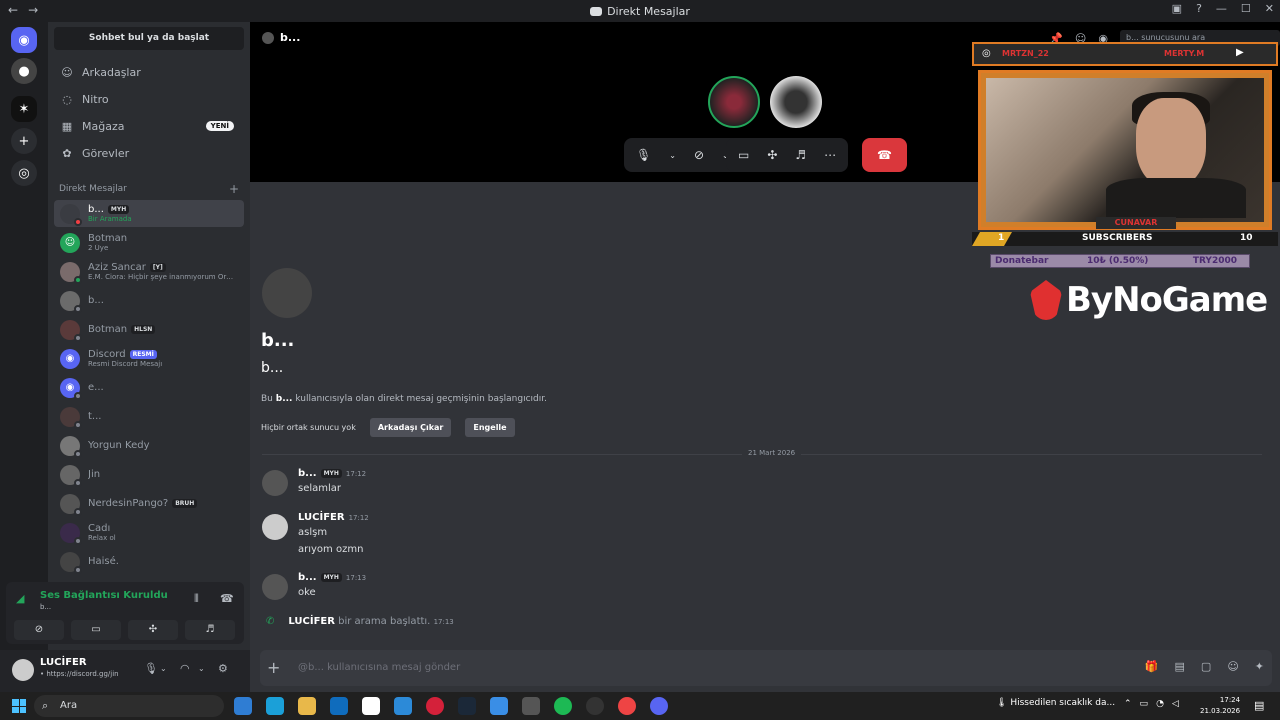 This screenshot has width=1280, height=720. I want to click on hang-up-button: ☎, so click(884, 155).